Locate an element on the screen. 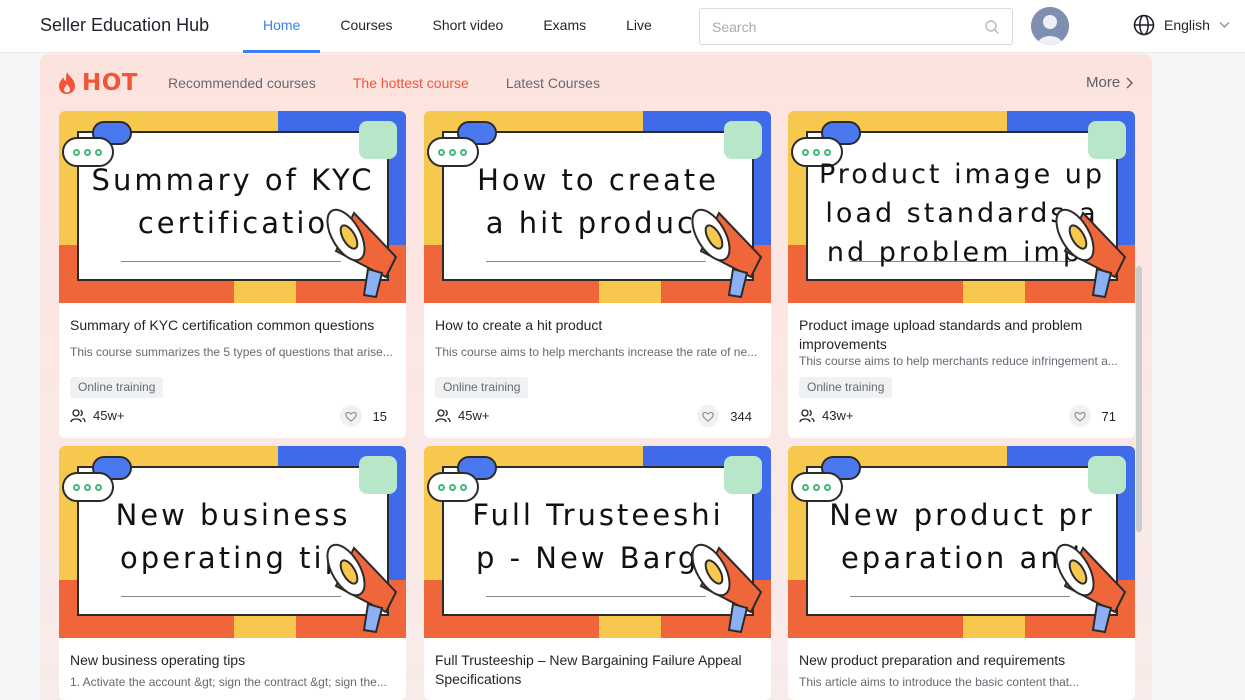  nav-exams: Exams is located at coordinates (564, 26).